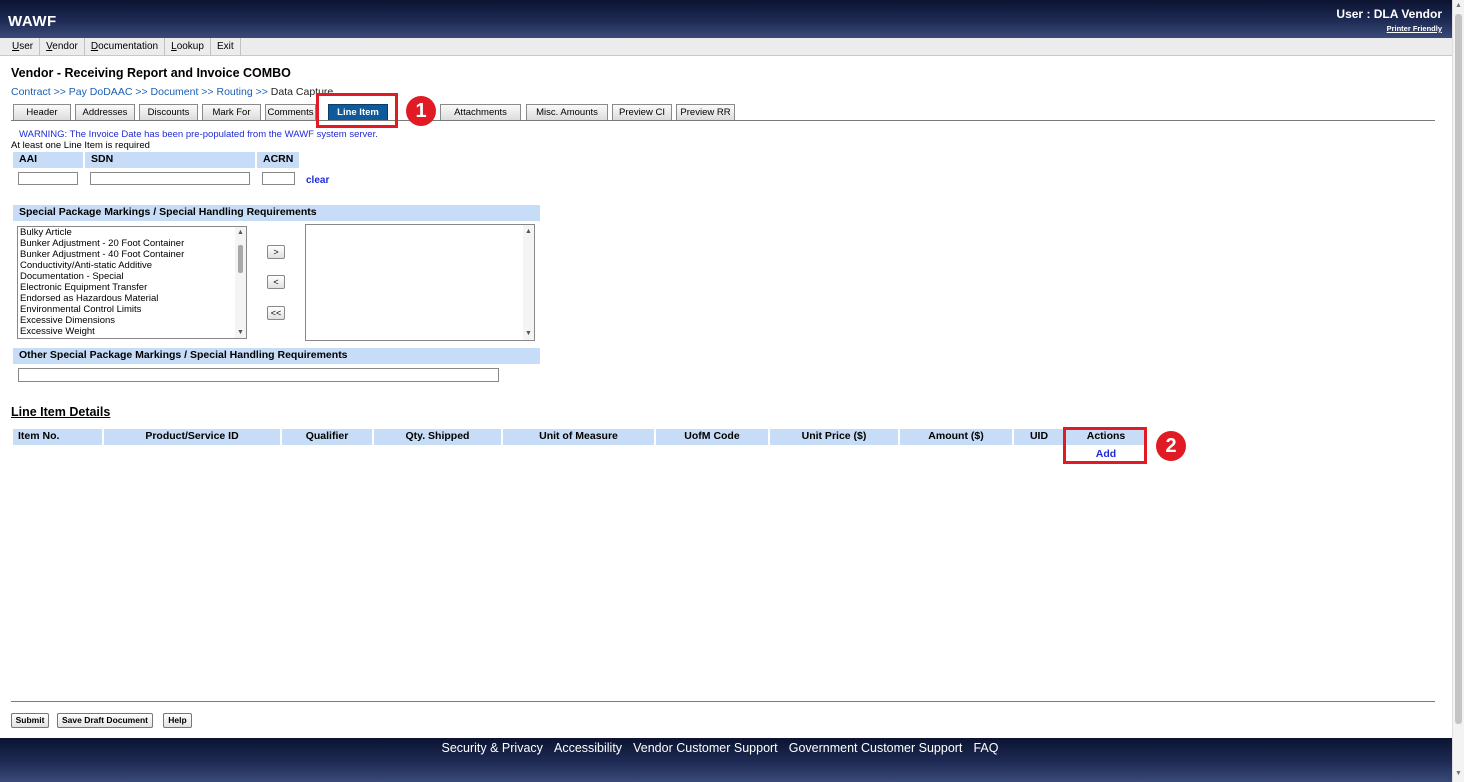  I want to click on list-option: Environmental Control Limits, so click(132, 309).